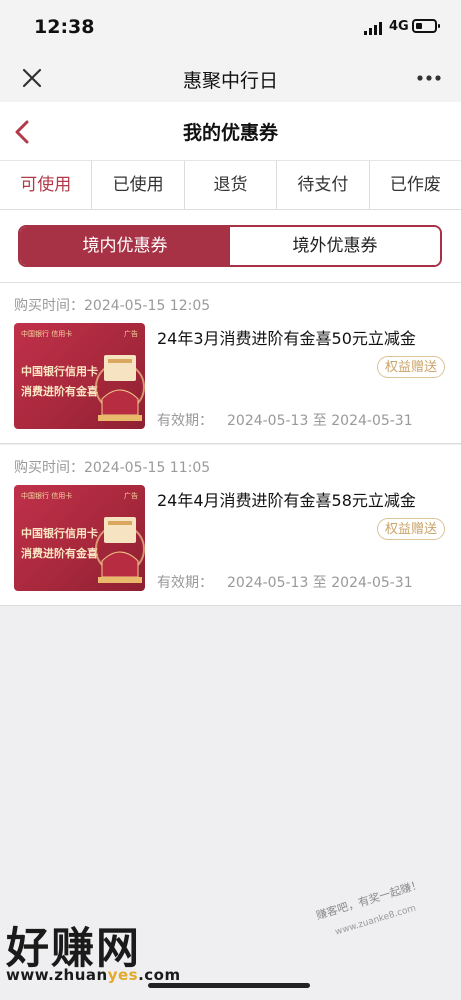 The width and height of the screenshot is (461, 1000). Describe the element at coordinates (93, 975) in the screenshot. I see `watermark-url: www.zhuanyes.com` at that location.